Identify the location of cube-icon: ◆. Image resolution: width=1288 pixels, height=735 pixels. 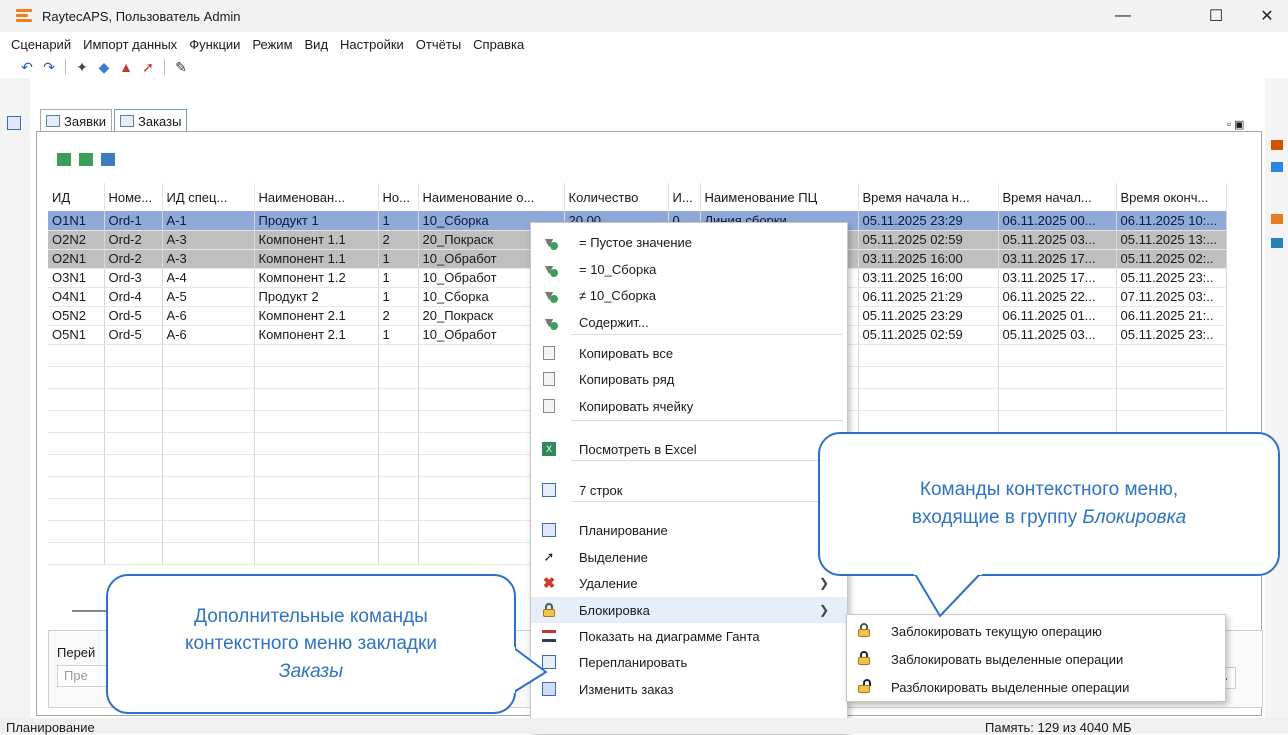
(104, 67).